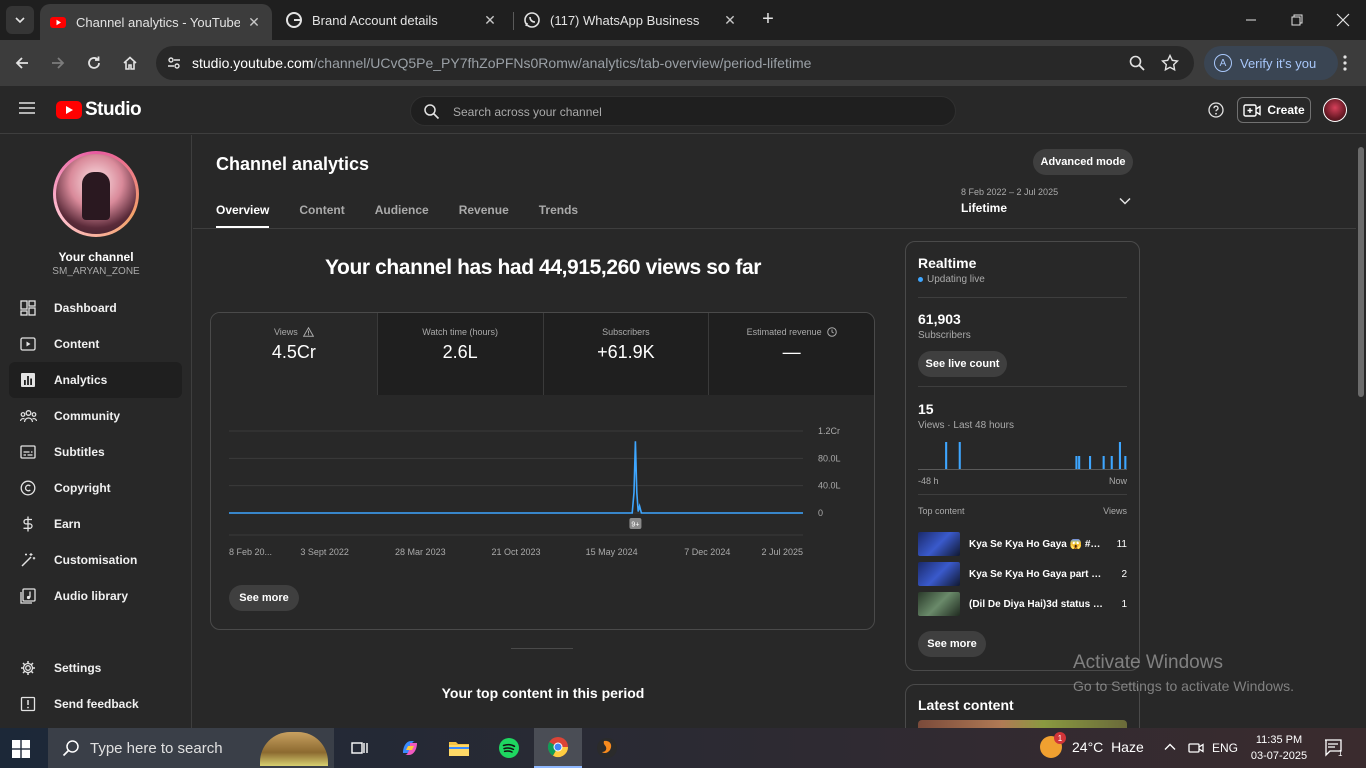  I want to click on realtime-views-label: Views · Last 48 hours, so click(966, 425).